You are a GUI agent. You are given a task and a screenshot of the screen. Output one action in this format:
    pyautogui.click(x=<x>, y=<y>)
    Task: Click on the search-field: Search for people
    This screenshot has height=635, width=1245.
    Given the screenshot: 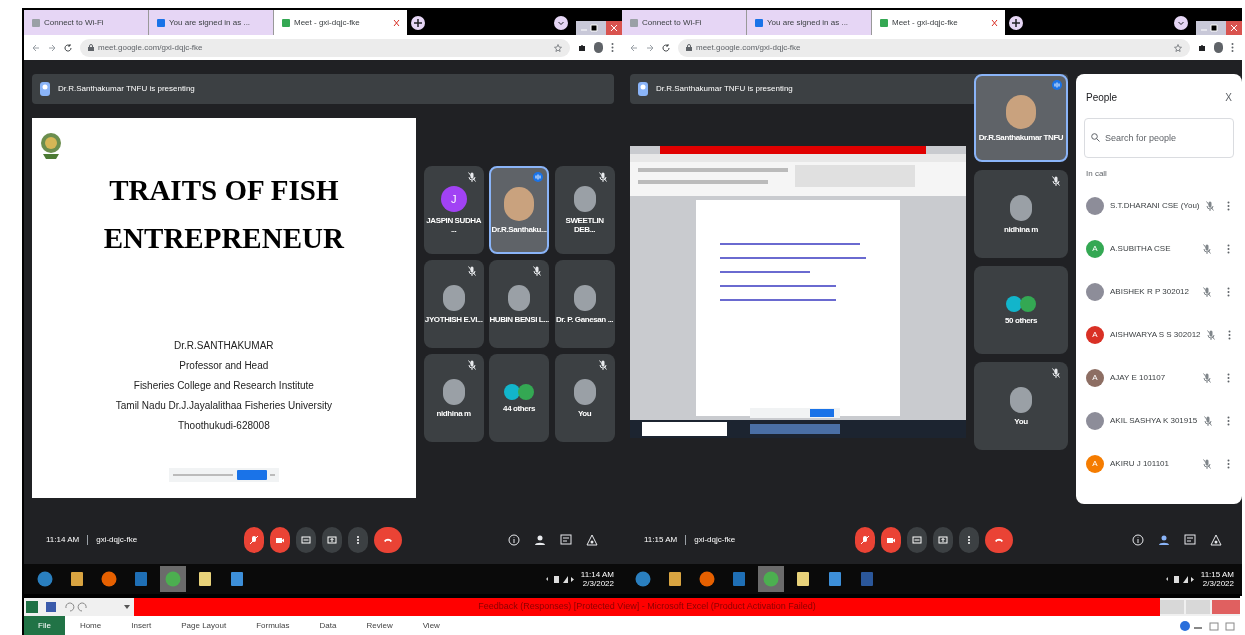 What is the action you would take?
    pyautogui.click(x=1159, y=138)
    